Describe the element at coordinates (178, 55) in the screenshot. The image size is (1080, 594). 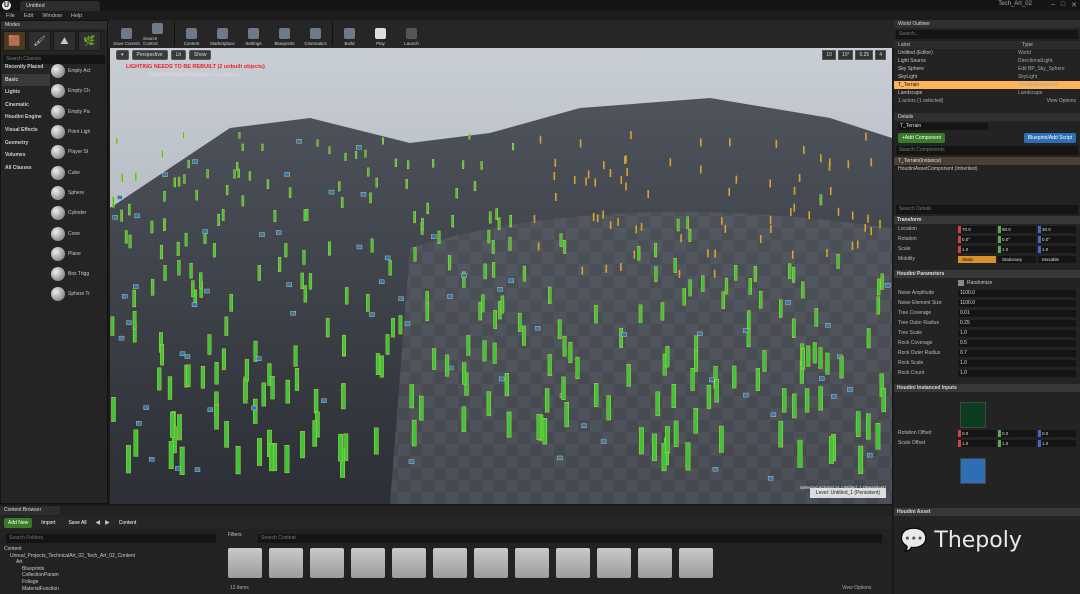
I see `lit-button: Lit` at that location.